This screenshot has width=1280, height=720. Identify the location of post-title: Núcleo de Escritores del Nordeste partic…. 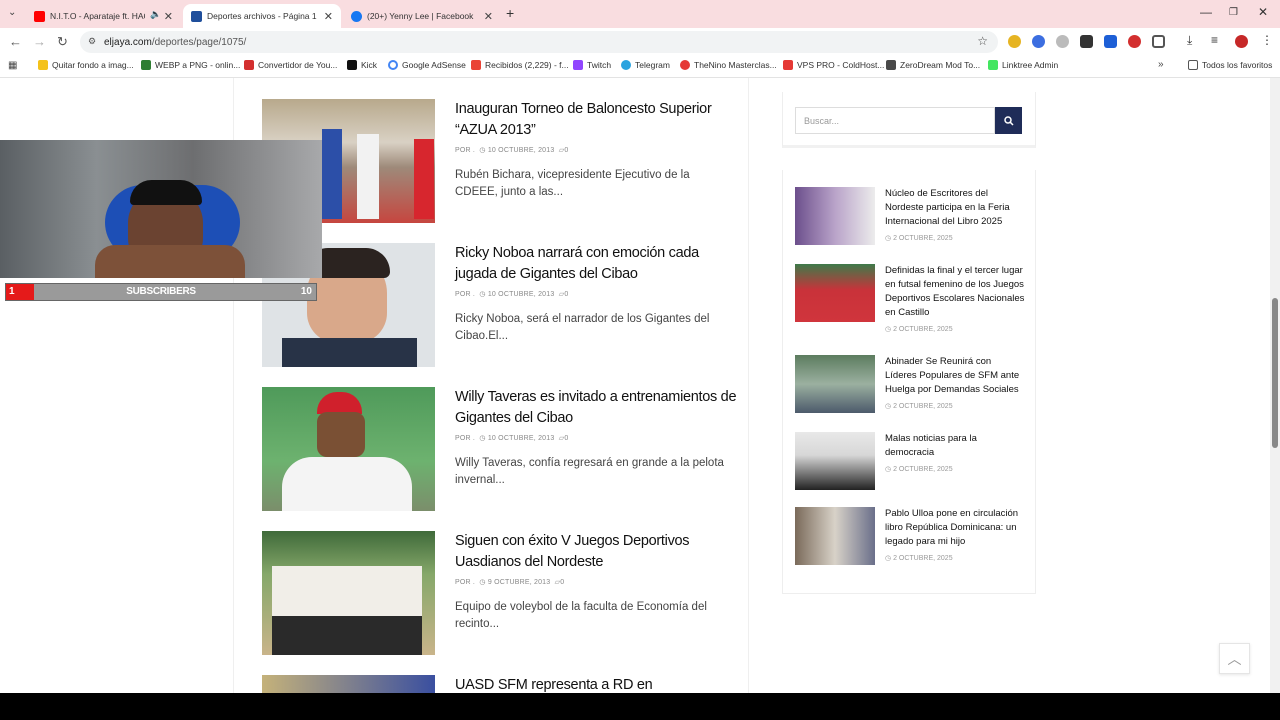
(955, 208).